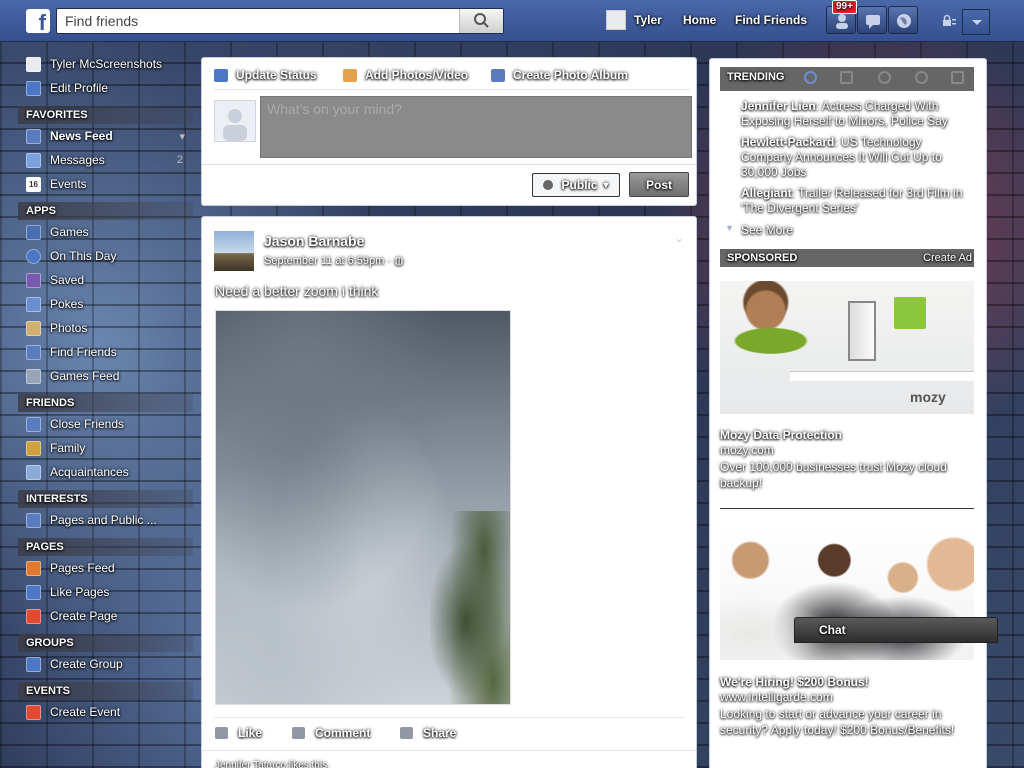  What do you see at coordinates (781, 435) in the screenshot?
I see `ad-title: Mozy Data Protection` at bounding box center [781, 435].